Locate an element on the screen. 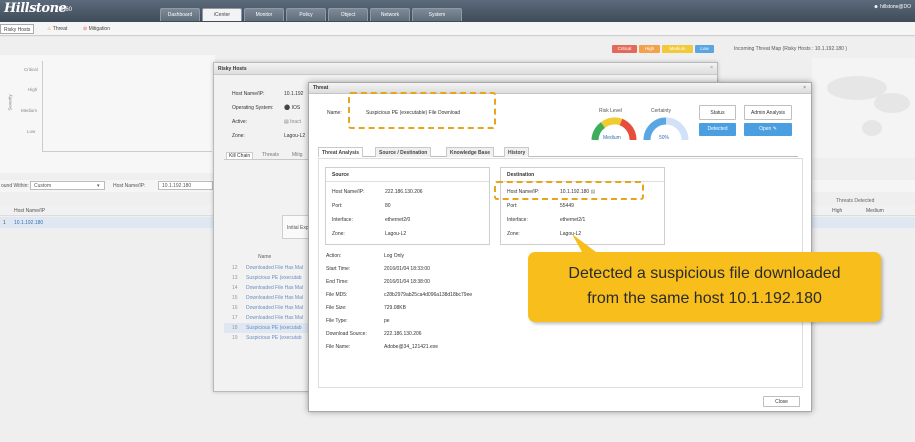 The image size is (915, 442). list-item: 12 Downloaded File Has Mal is located at coordinates (271, 268).